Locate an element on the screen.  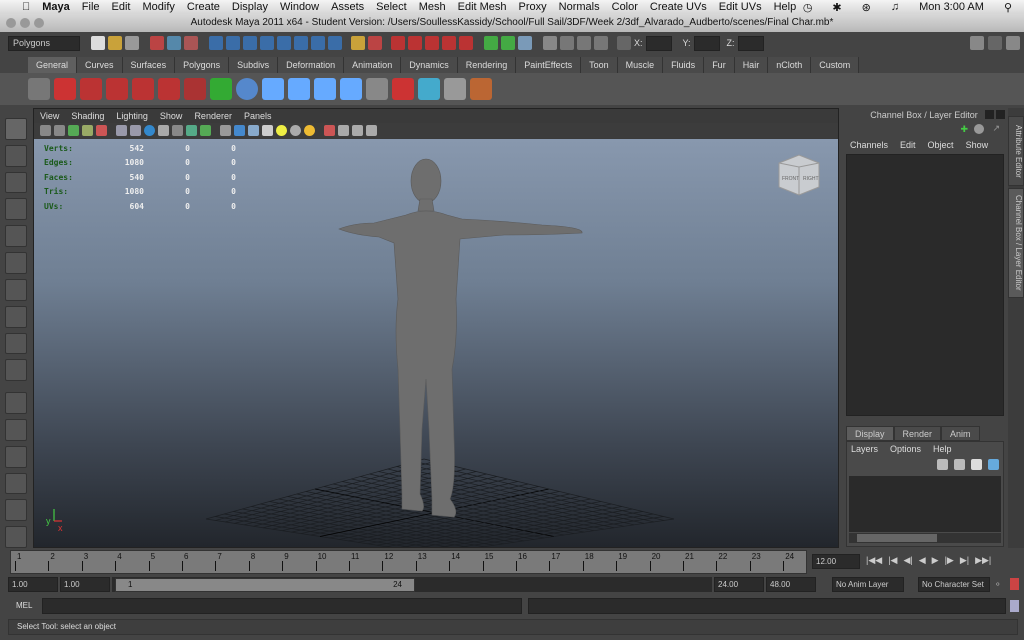
resolution-gate-icon is located at coordinates (149, 130).